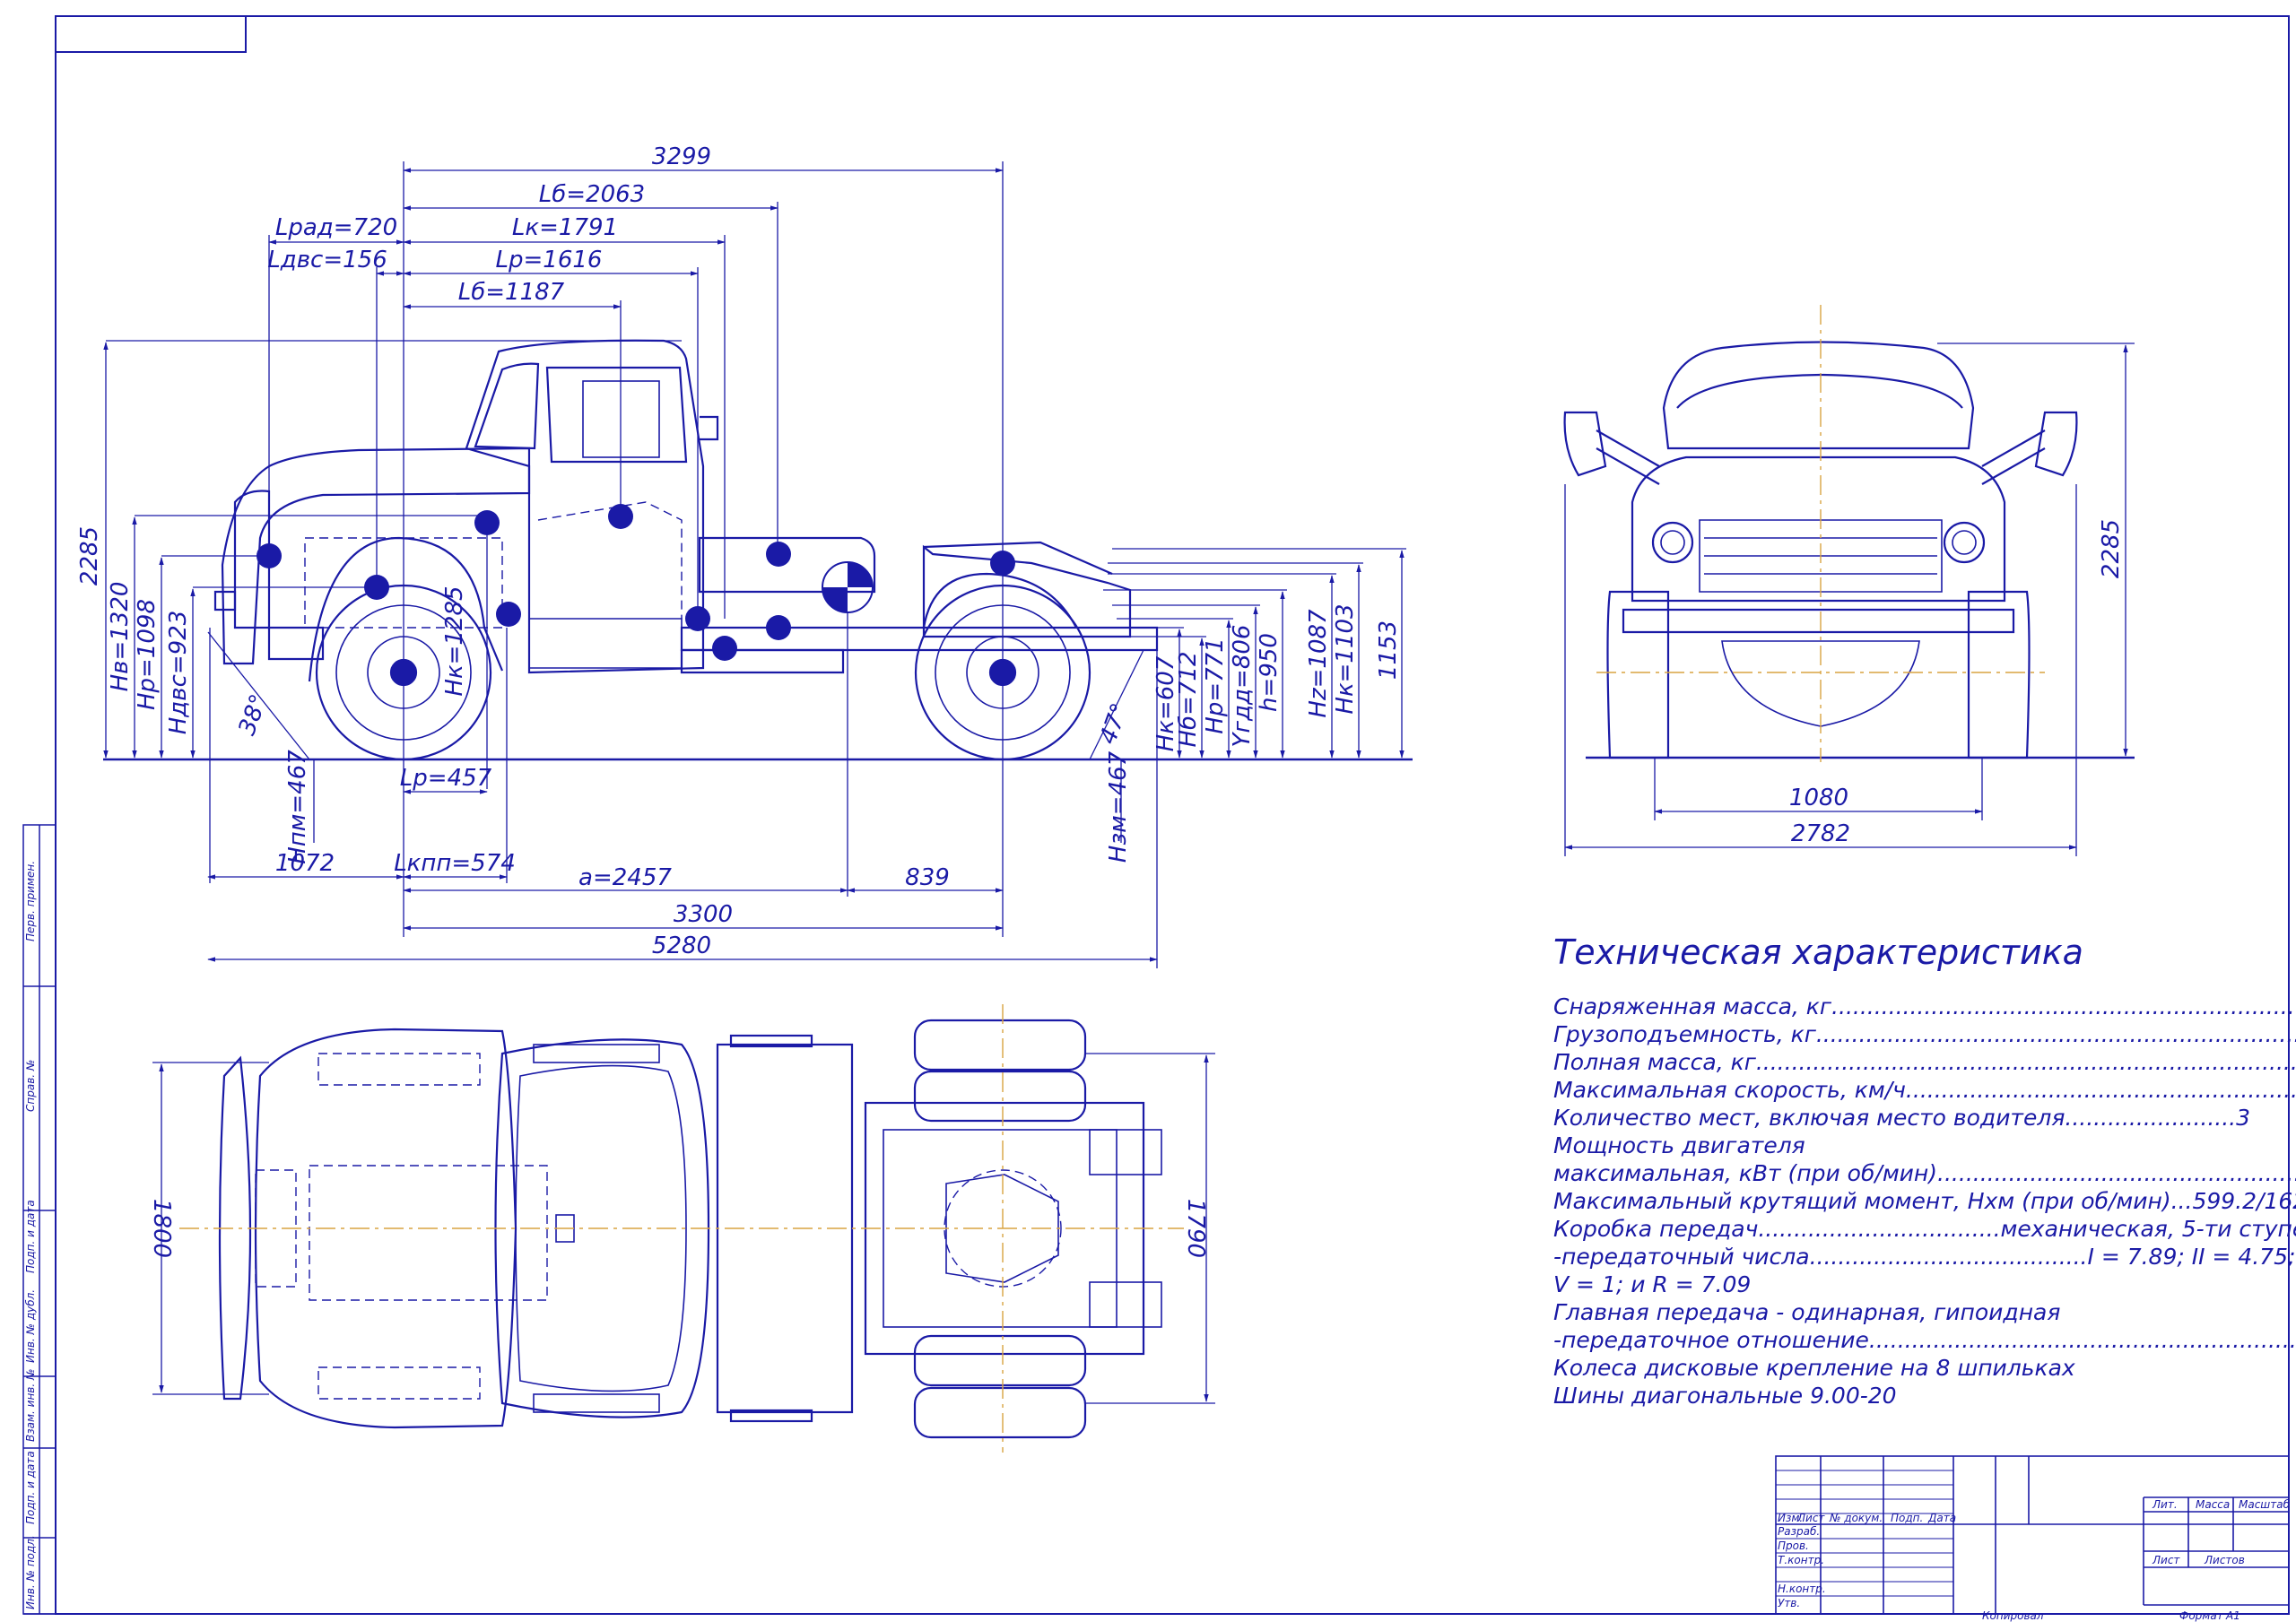  I want to click on dim-ldvs-156: Lдвс=156, so click(327, 260).